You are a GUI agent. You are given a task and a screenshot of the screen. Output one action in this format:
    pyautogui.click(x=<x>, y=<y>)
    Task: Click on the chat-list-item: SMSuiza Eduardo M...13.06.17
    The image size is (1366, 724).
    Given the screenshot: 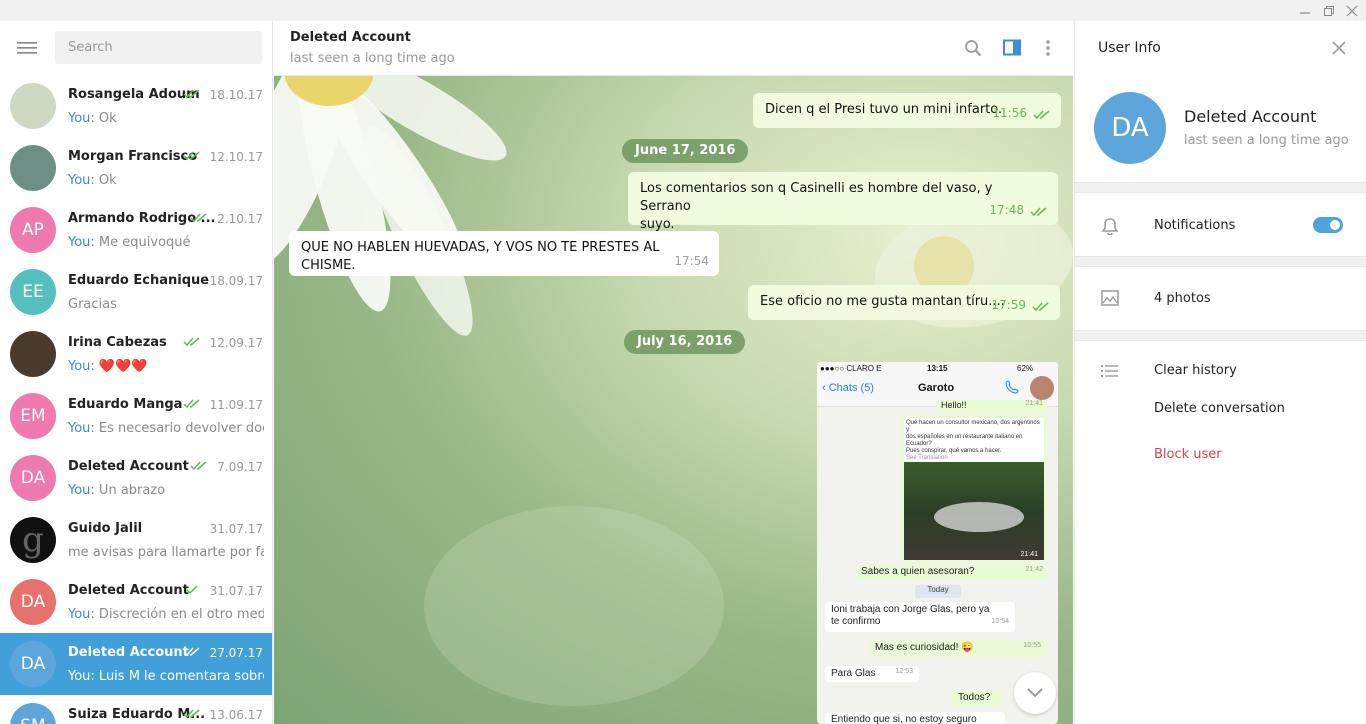 What is the action you would take?
    pyautogui.click(x=136, y=709)
    